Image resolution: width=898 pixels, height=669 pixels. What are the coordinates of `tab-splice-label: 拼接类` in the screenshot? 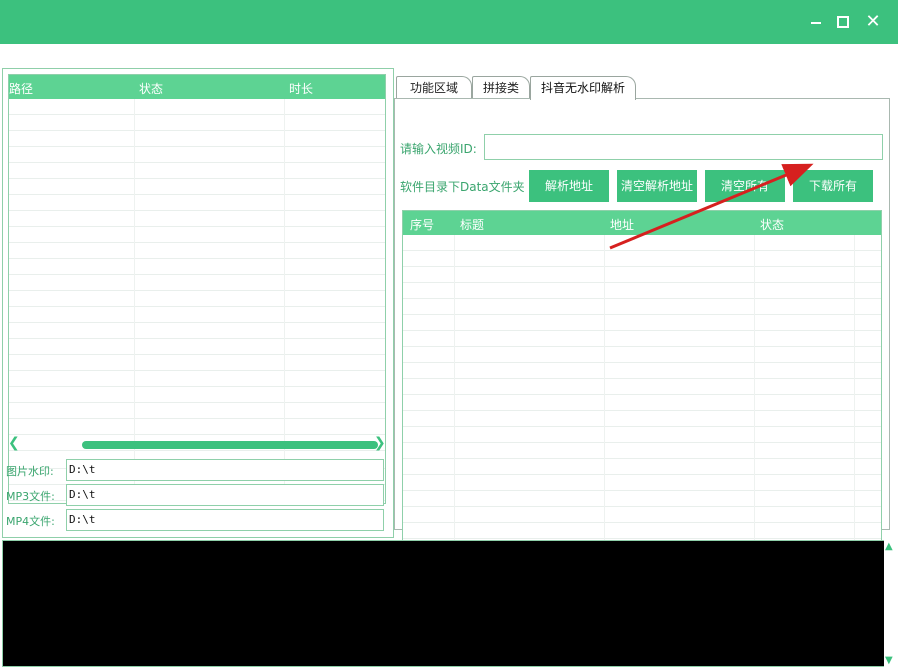 It's located at (500, 88).